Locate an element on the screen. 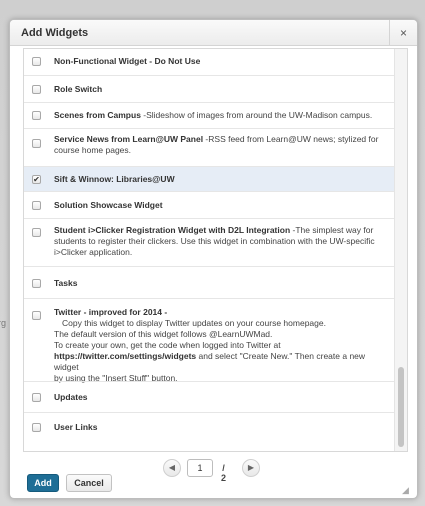 The image size is (425, 506). widget-row-updates: Updates is located at coordinates (209, 396).